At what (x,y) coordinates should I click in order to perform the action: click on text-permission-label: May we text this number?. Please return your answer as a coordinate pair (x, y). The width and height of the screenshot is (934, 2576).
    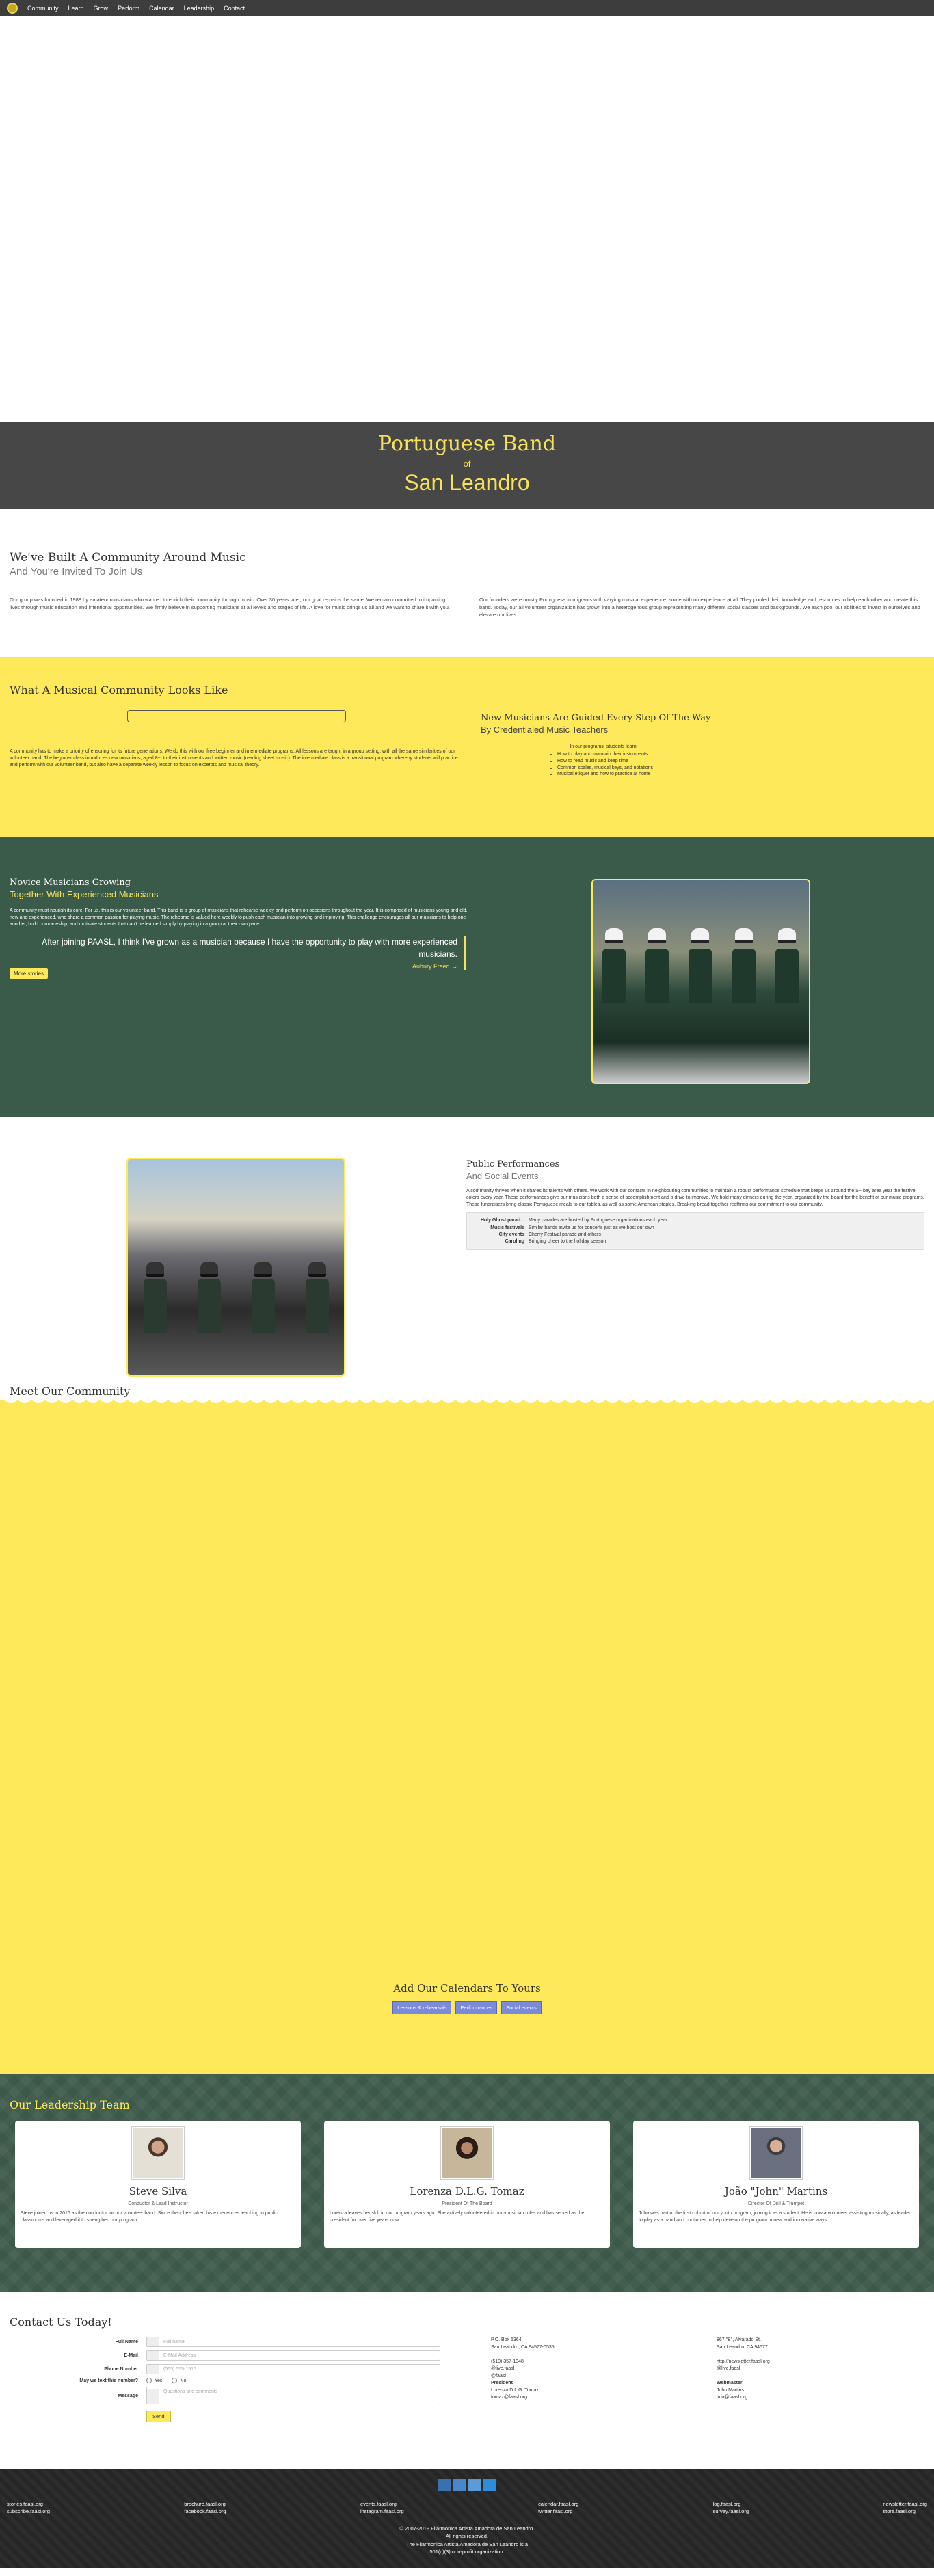
    Looking at the image, I should click on (108, 2381).